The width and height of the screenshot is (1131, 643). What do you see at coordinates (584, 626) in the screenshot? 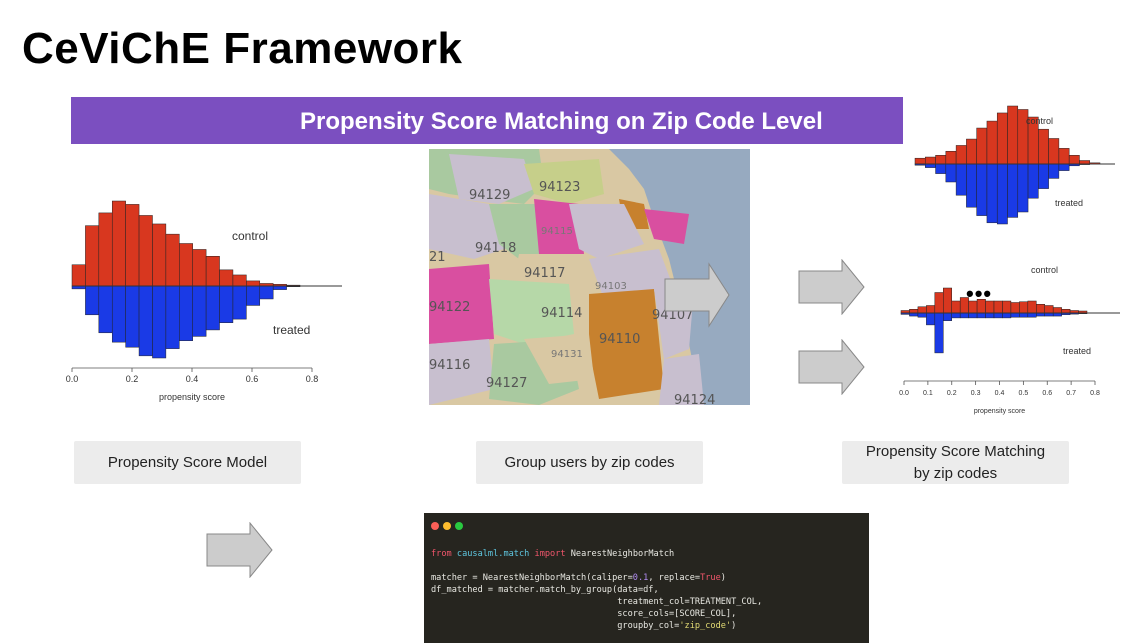
I see `code-line-groupby: groupby_col='zip_code')` at bounding box center [584, 626].